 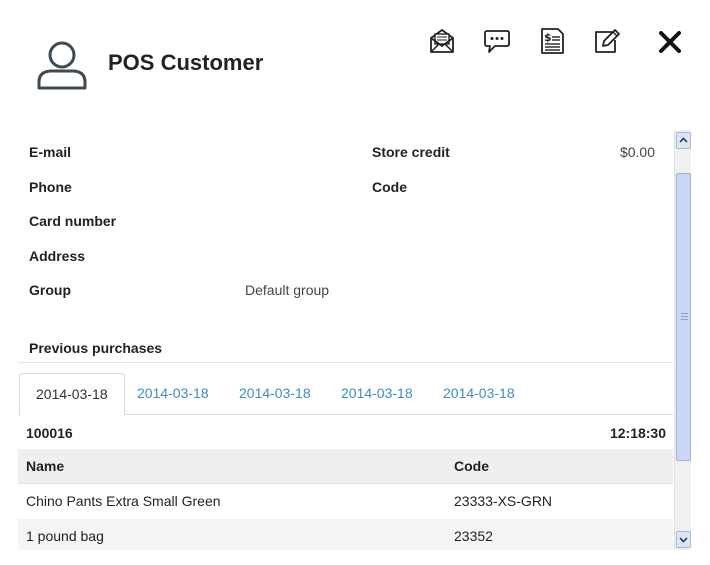 I want to click on tab-purchase-4: 2014-03-18, so click(x=377, y=394).